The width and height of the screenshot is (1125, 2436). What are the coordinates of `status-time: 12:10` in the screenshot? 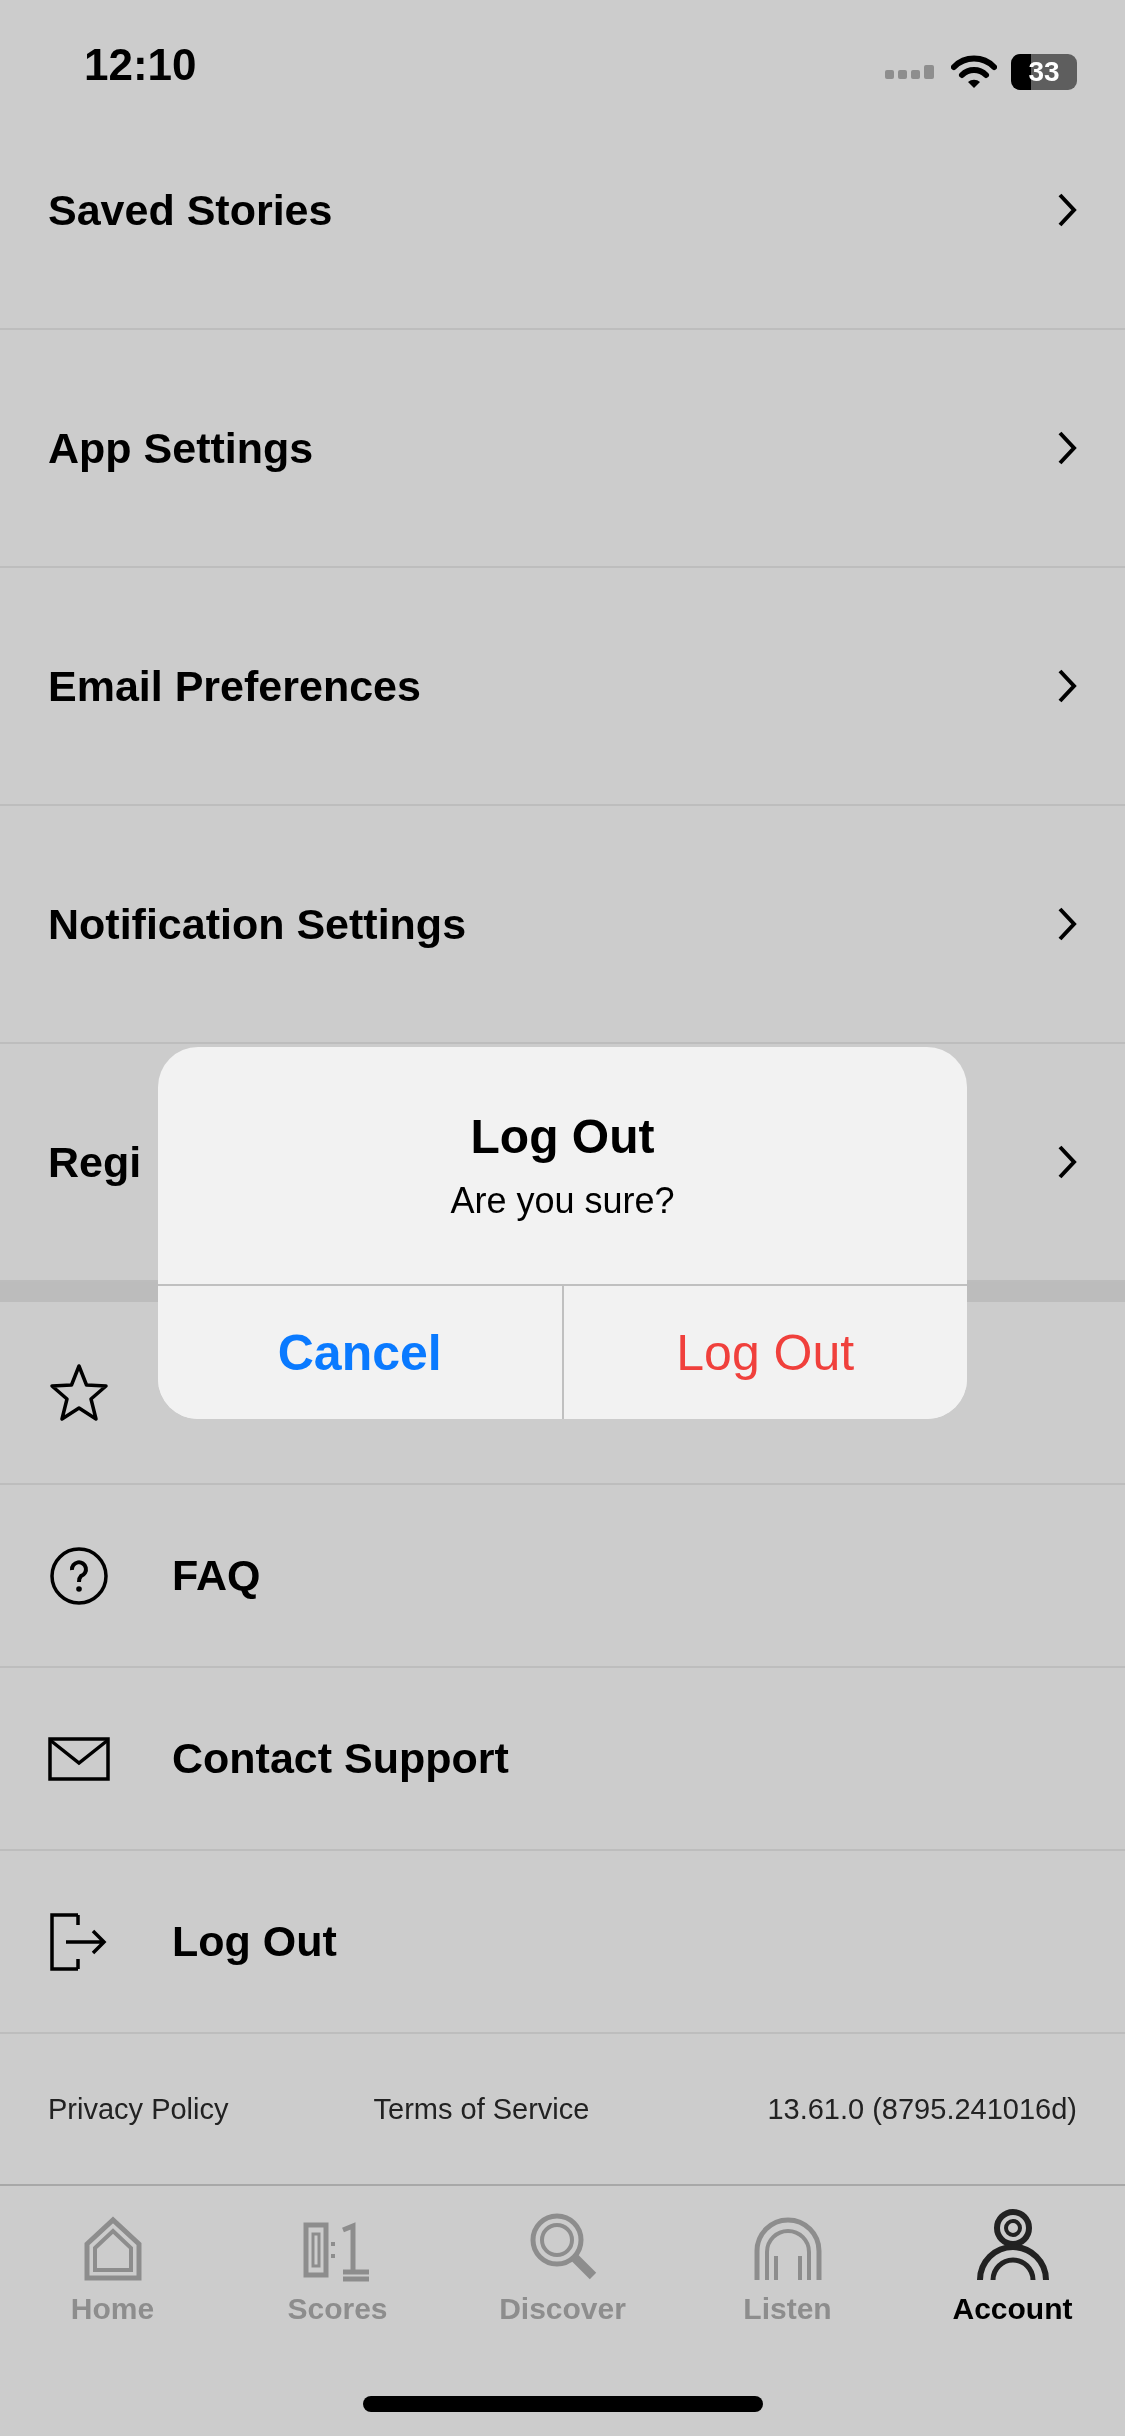 It's located at (140, 65).